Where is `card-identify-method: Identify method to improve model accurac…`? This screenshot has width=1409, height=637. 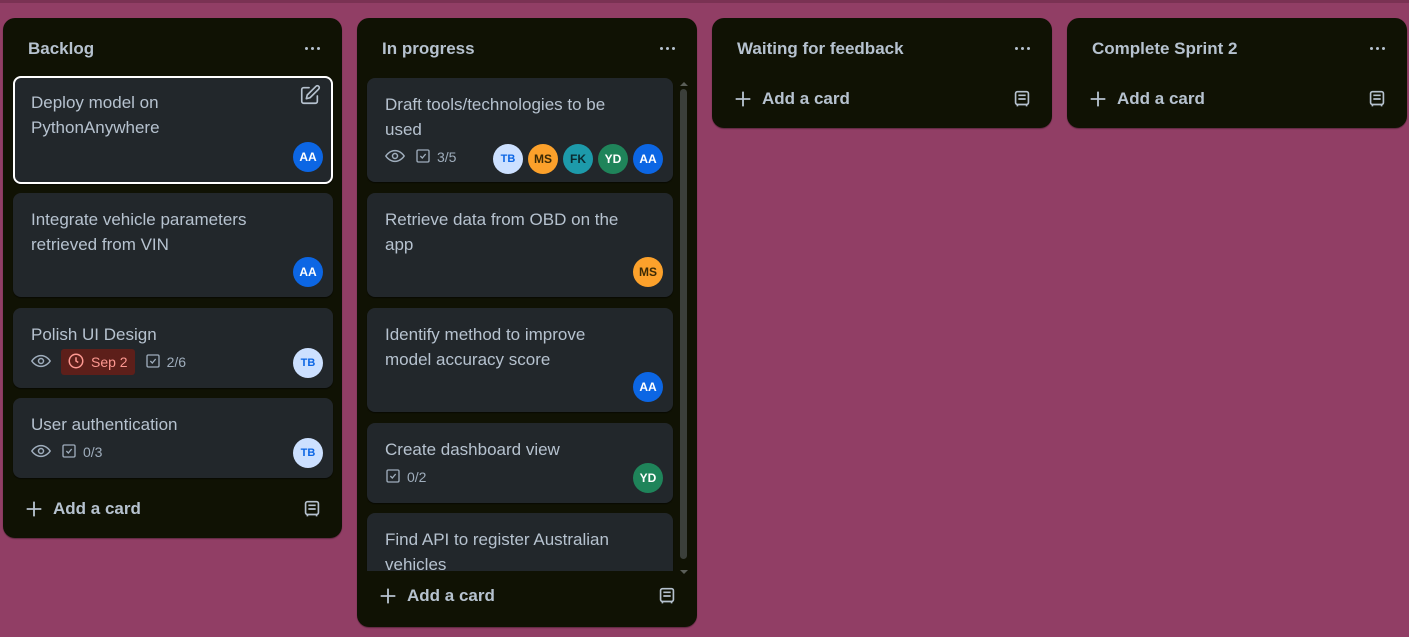 card-identify-method: Identify method to improve model accurac… is located at coordinates (520, 360).